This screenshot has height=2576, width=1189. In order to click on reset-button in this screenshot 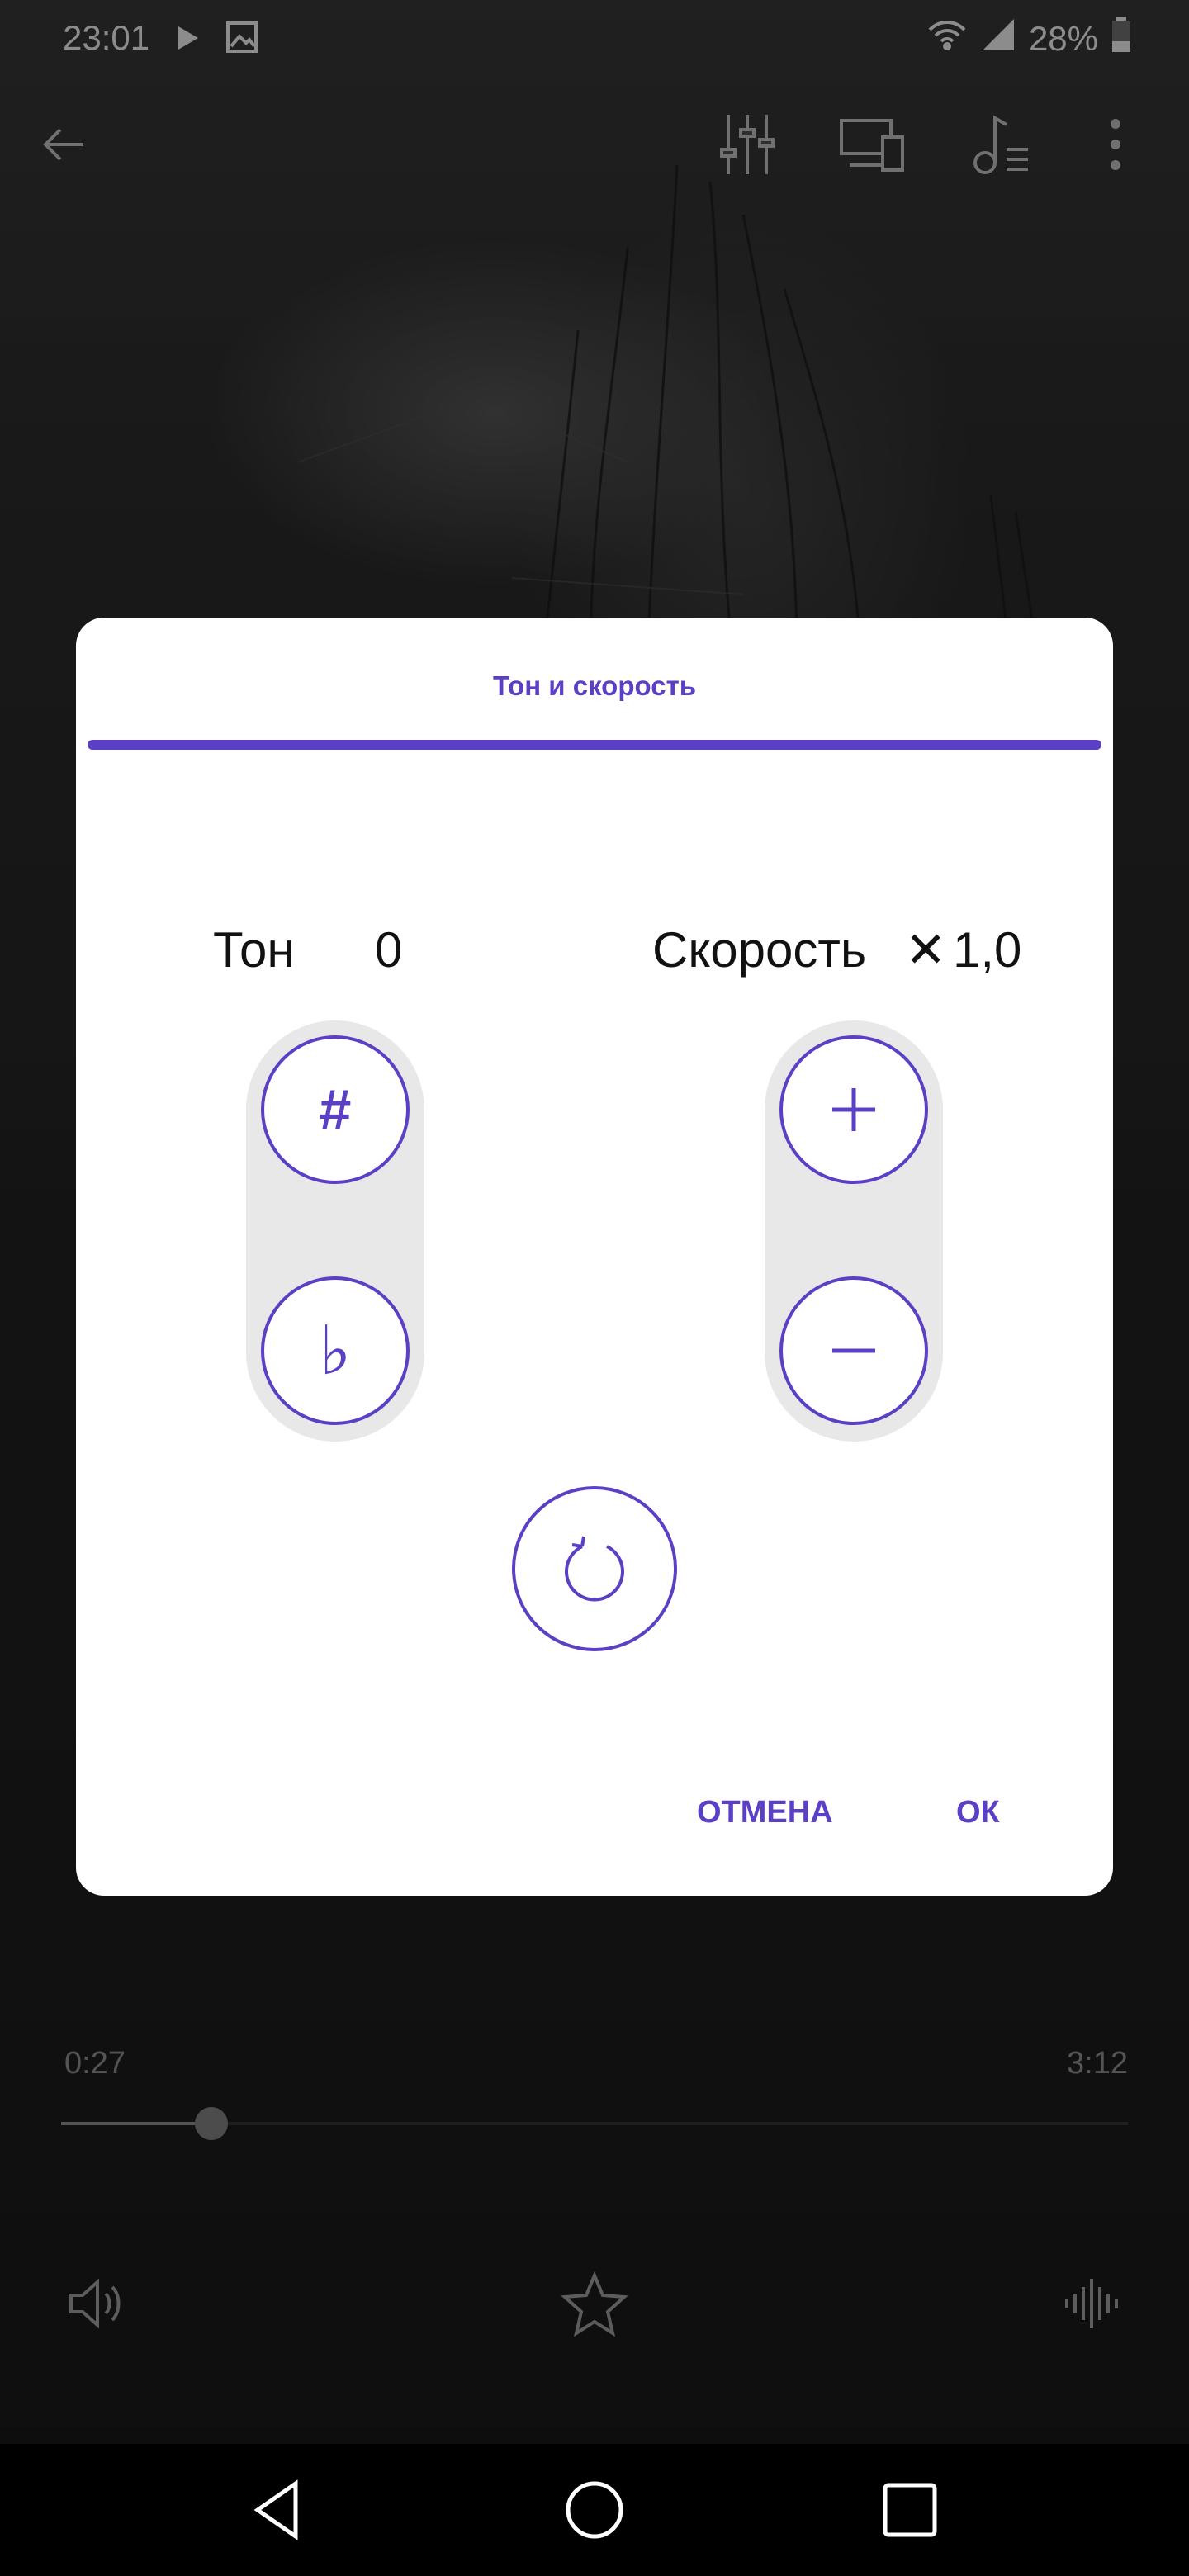, I will do `click(594, 1568)`.